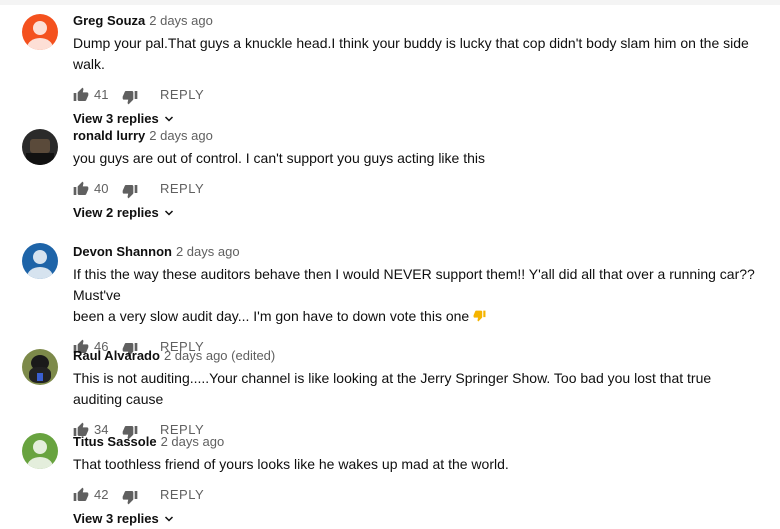  What do you see at coordinates (101, 494) in the screenshot?
I see `like-count: 42` at bounding box center [101, 494].